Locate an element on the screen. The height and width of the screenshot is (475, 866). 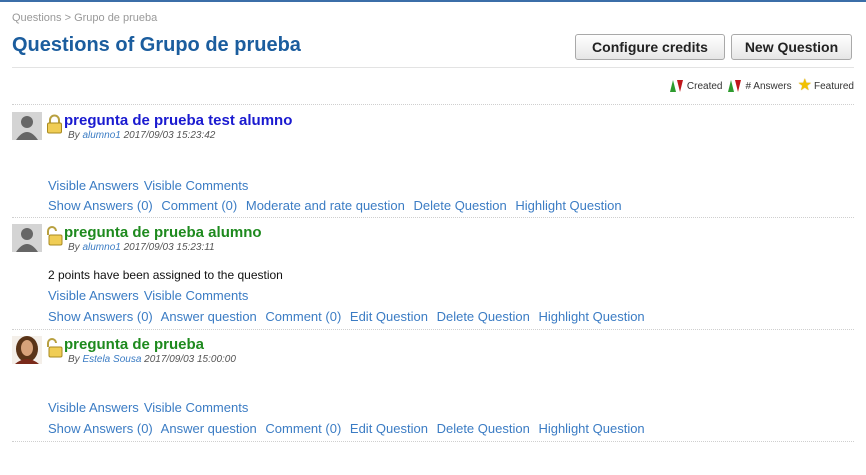
sort-legend: Created # Answers ★ Featured is located at coordinates (760, 86).